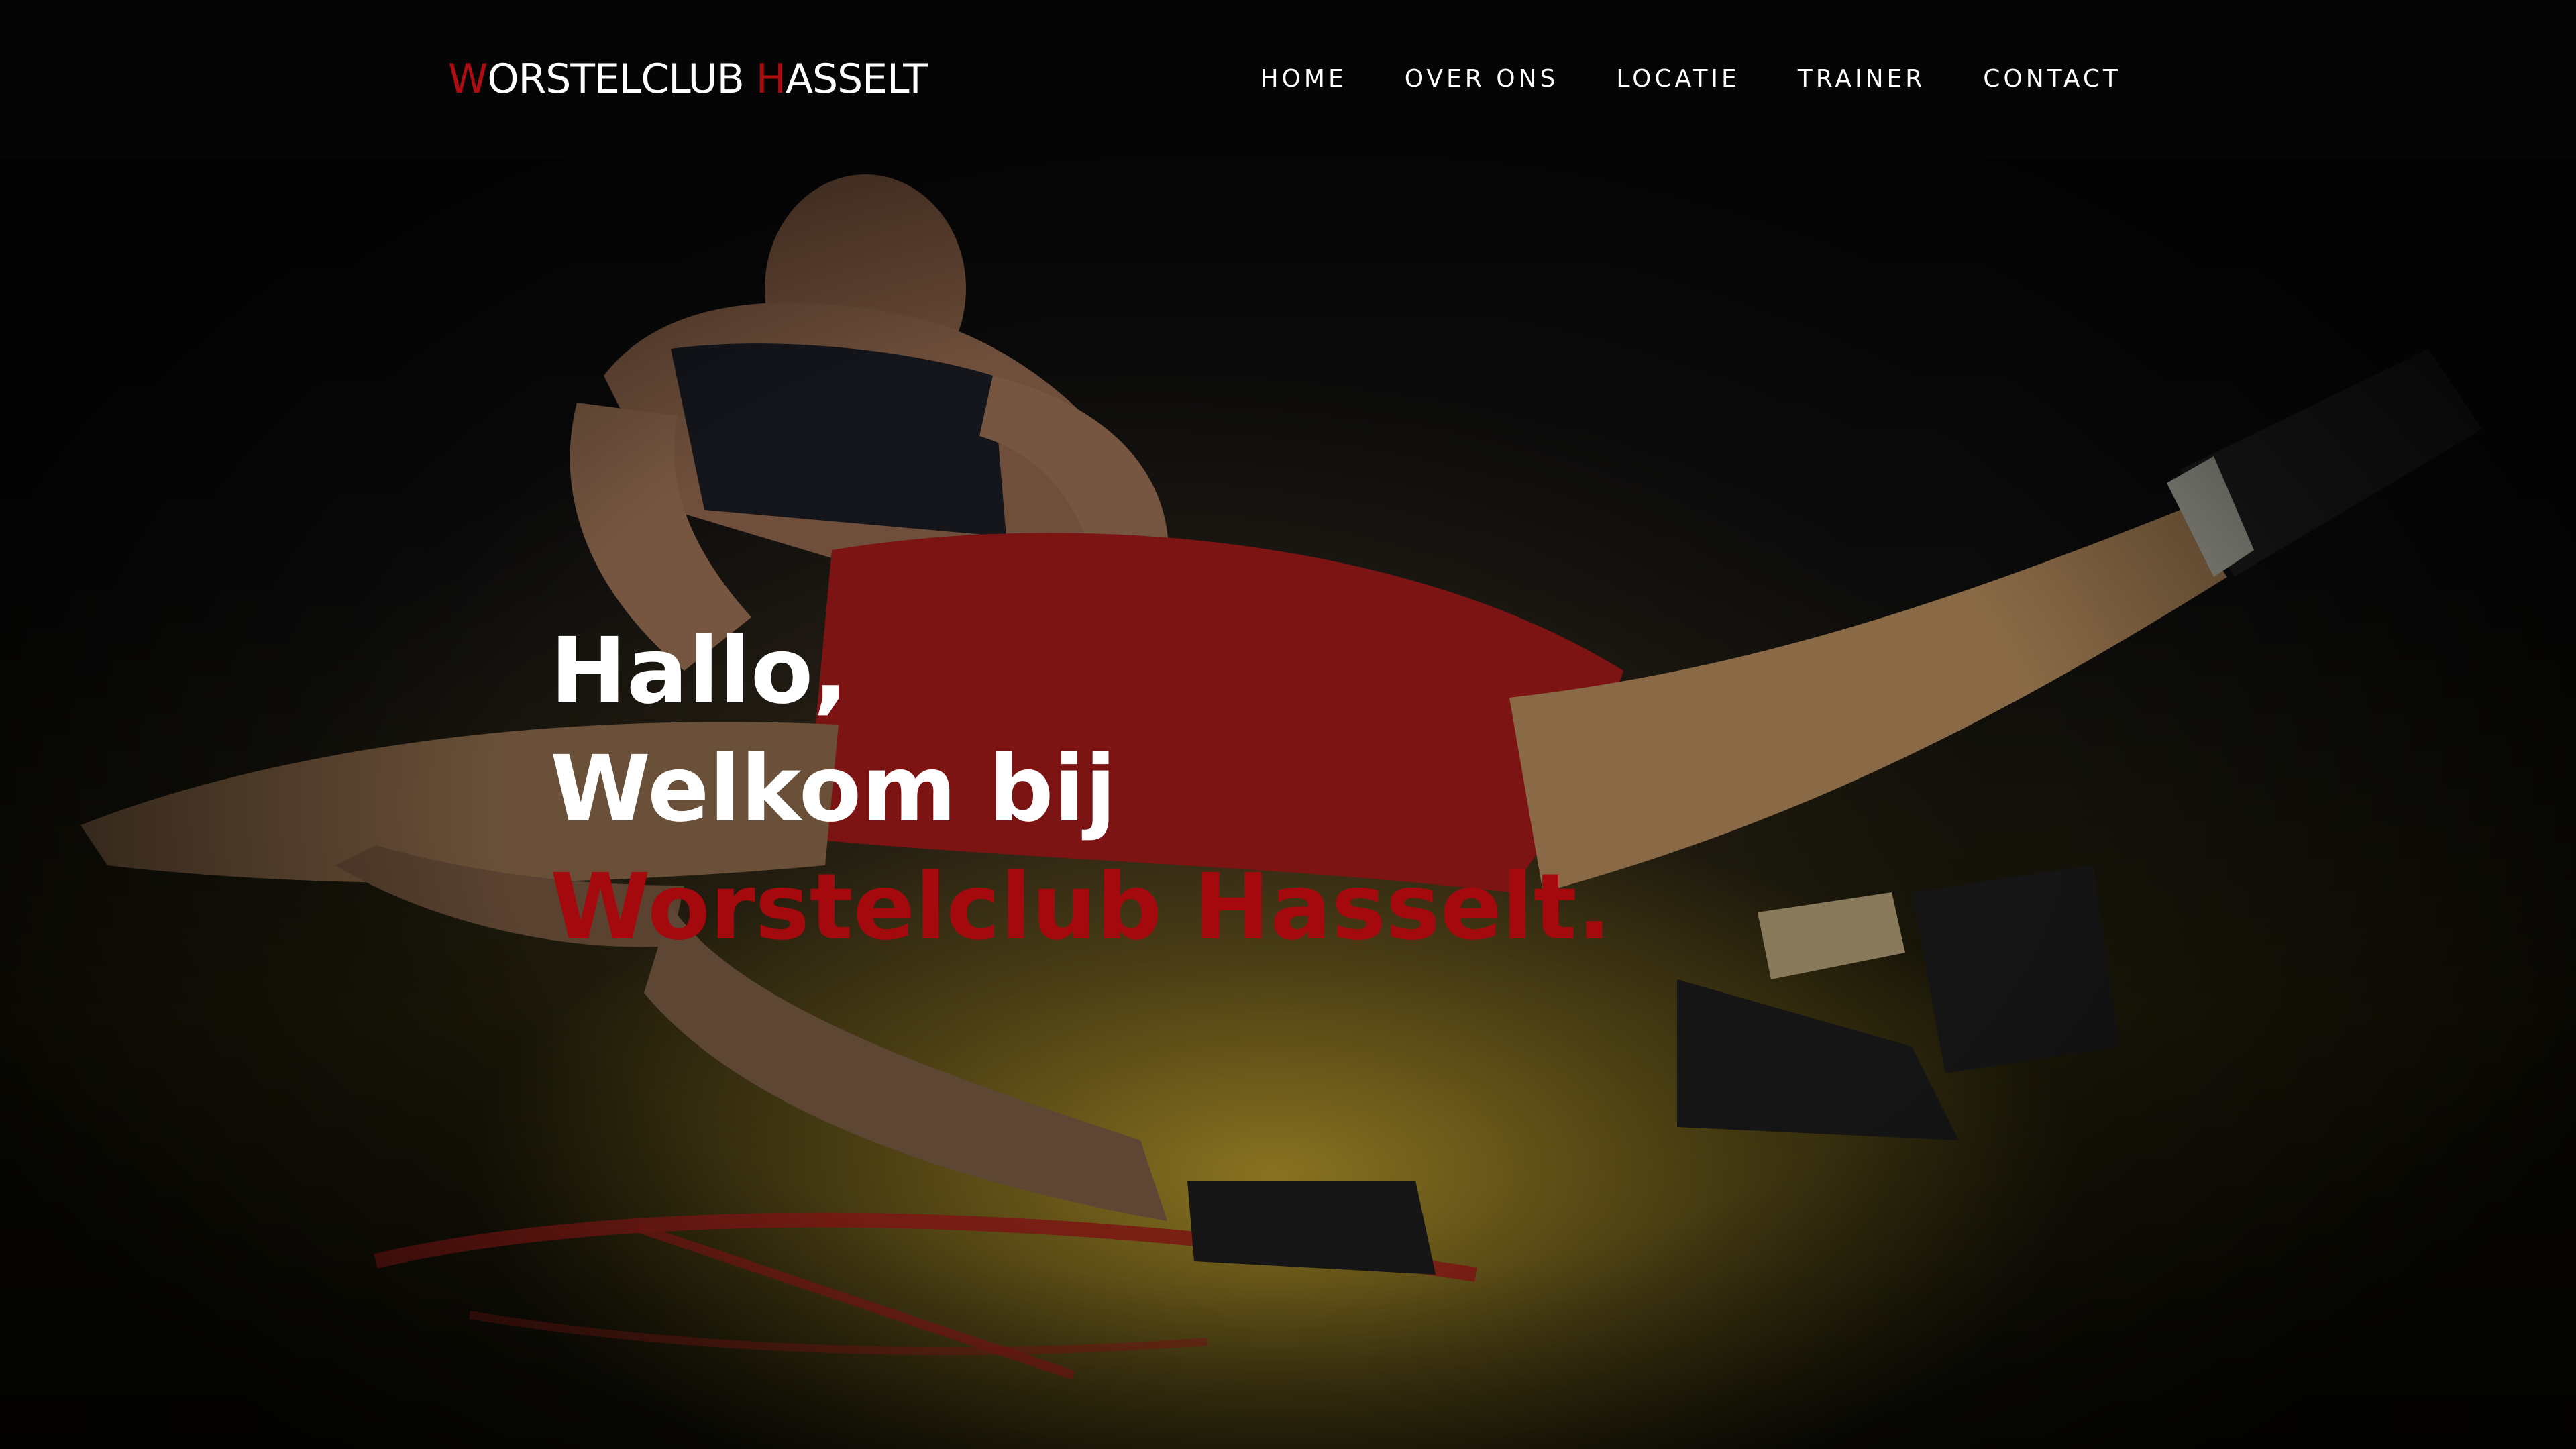 The width and height of the screenshot is (2576, 1449). What do you see at coordinates (1081, 908) in the screenshot?
I see `hero-line-club-name: Worstelclub Hasselt.` at bounding box center [1081, 908].